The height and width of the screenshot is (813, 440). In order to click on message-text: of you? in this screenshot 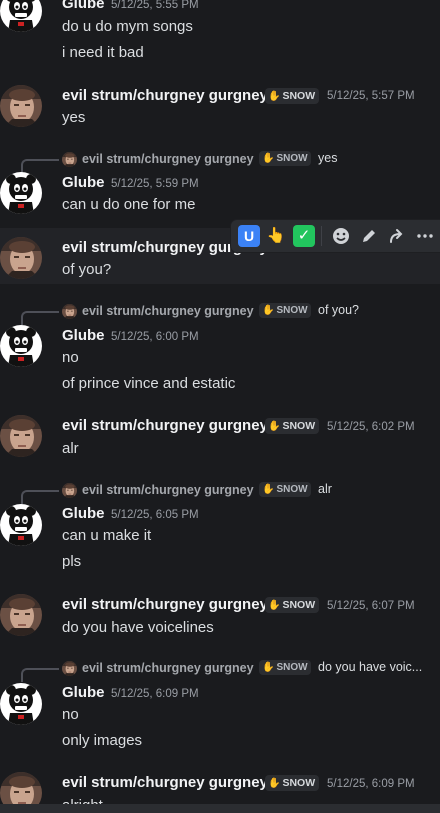, I will do `click(87, 269)`.